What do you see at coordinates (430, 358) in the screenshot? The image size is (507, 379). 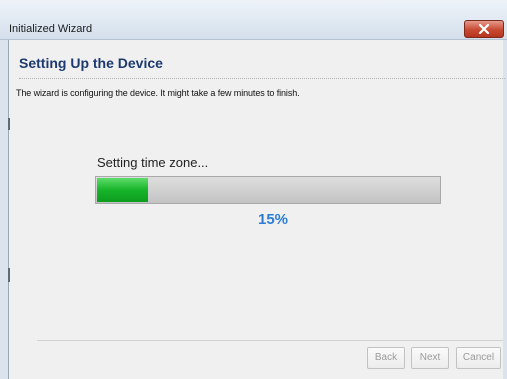 I see `next-button: Next` at bounding box center [430, 358].